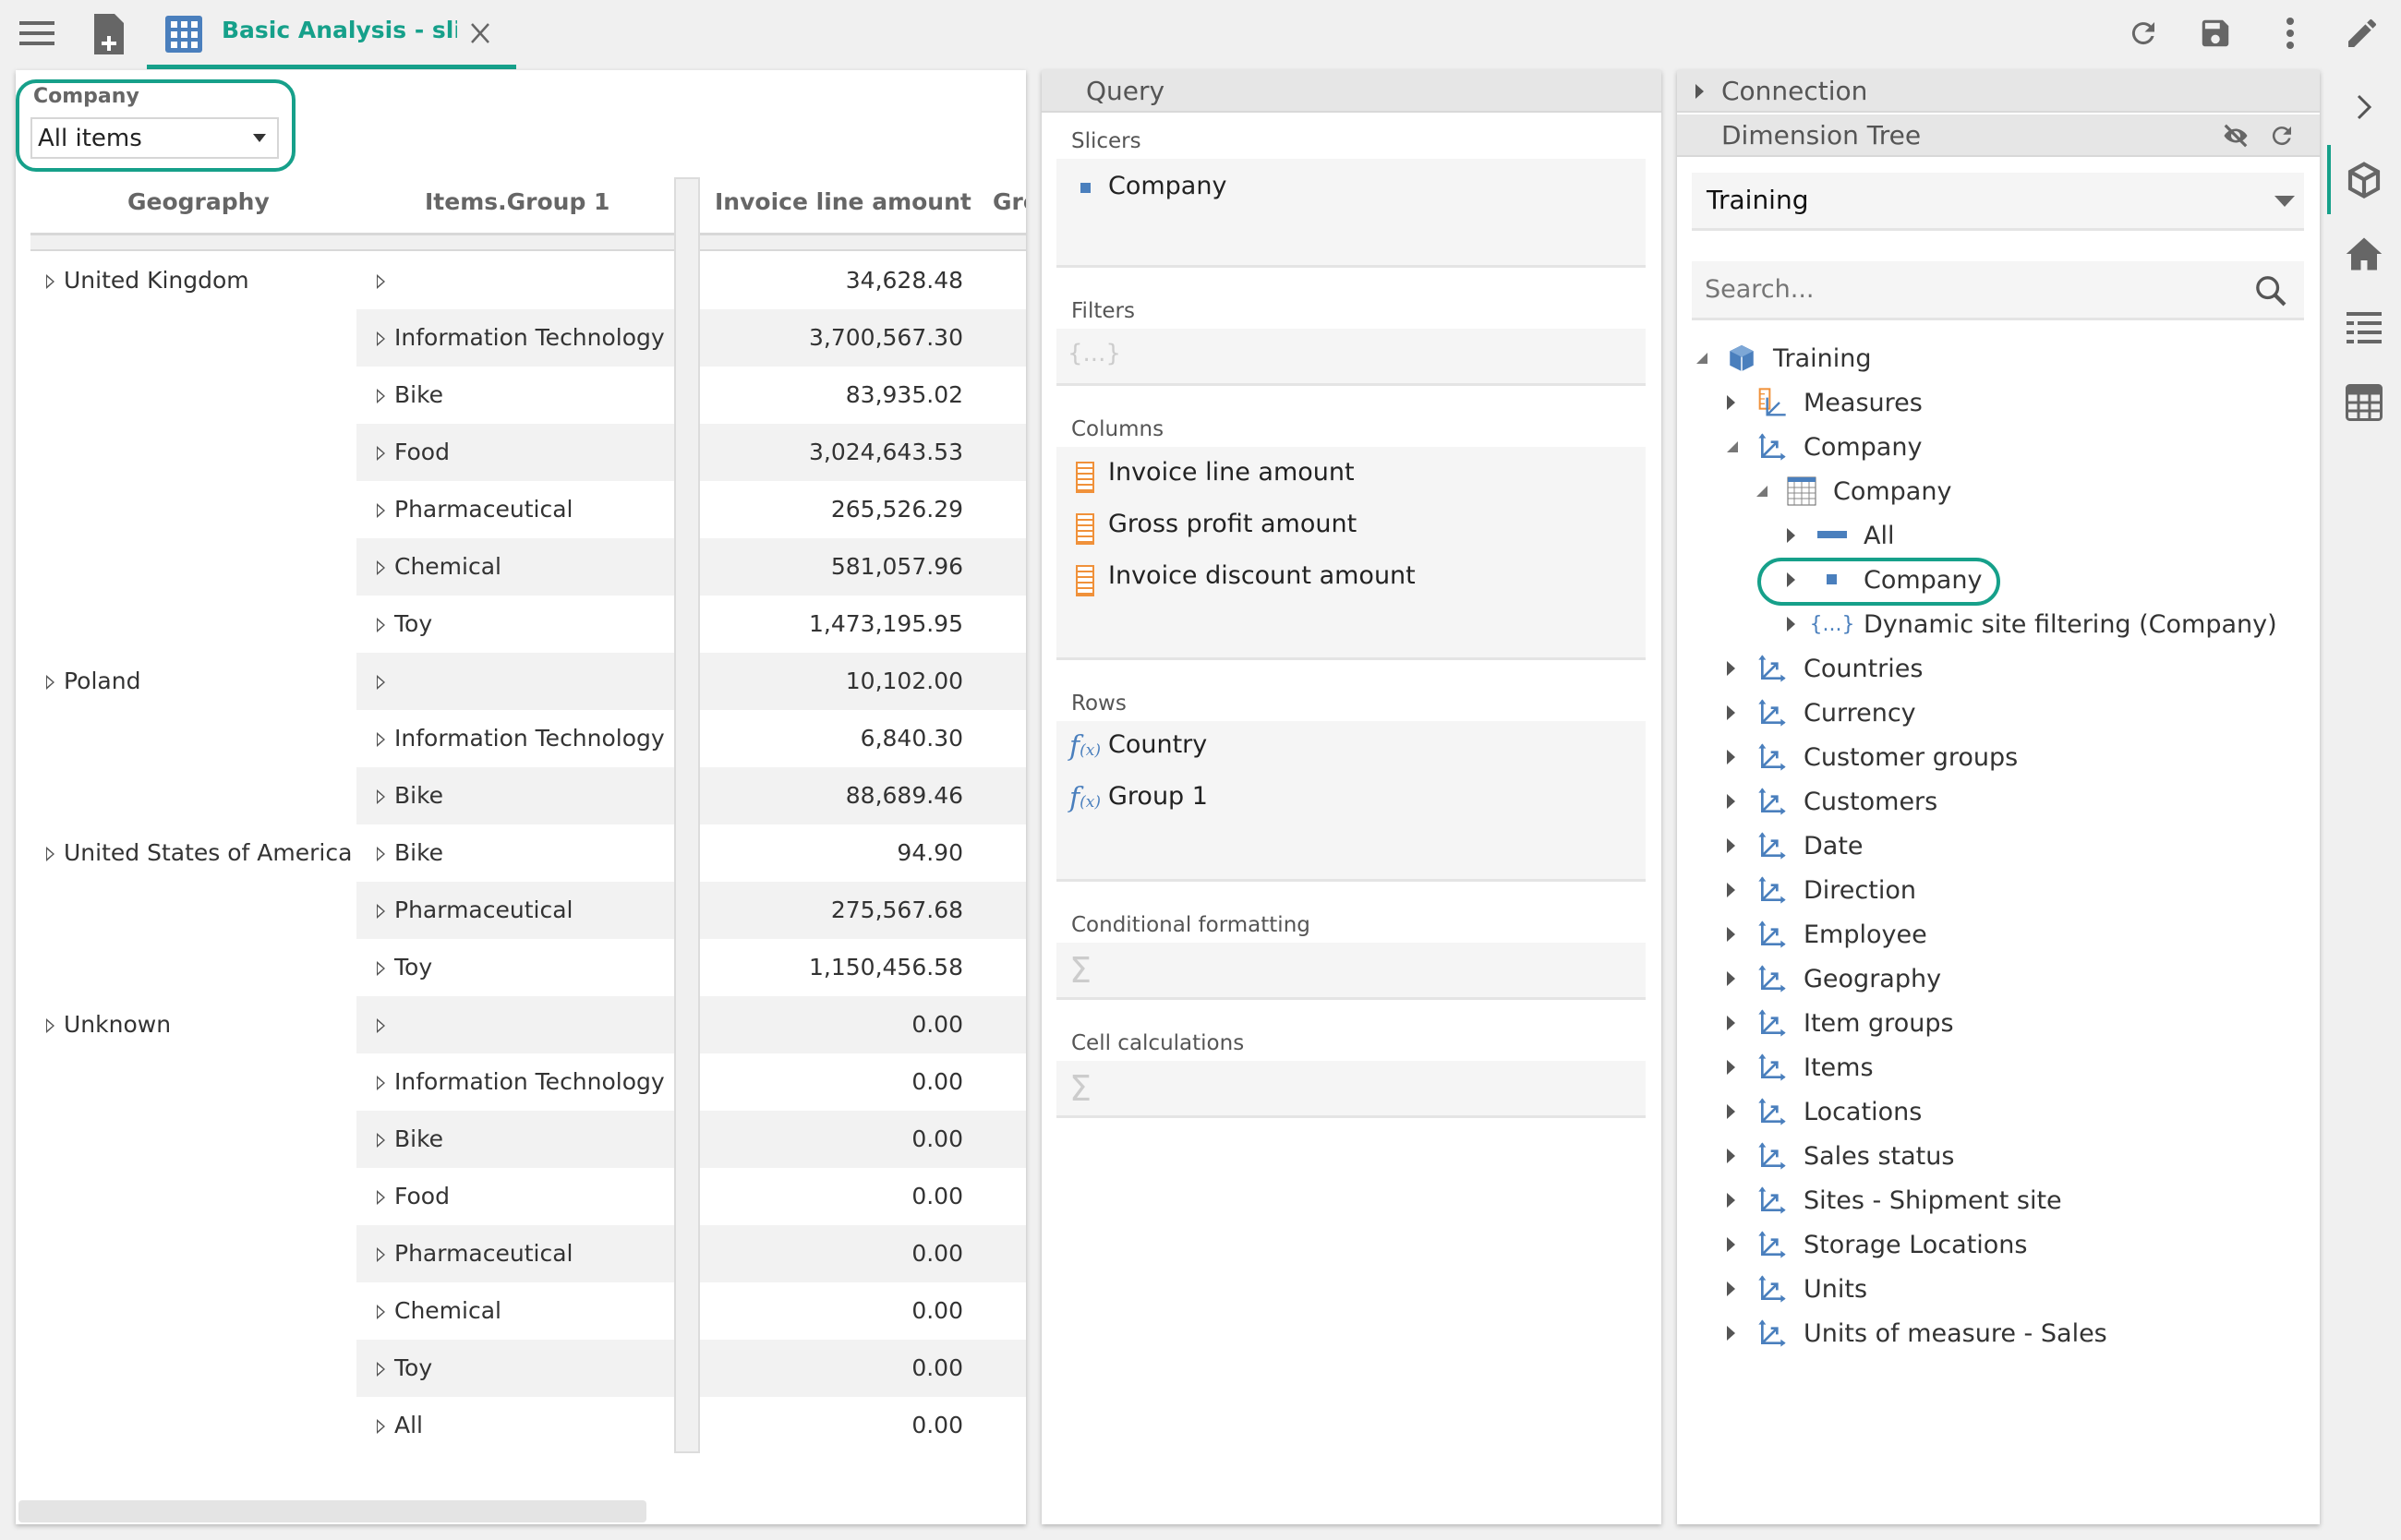 This screenshot has width=2401, height=1540. What do you see at coordinates (1917, 1334) in the screenshot?
I see `tree-node: Units of measure - Sales` at bounding box center [1917, 1334].